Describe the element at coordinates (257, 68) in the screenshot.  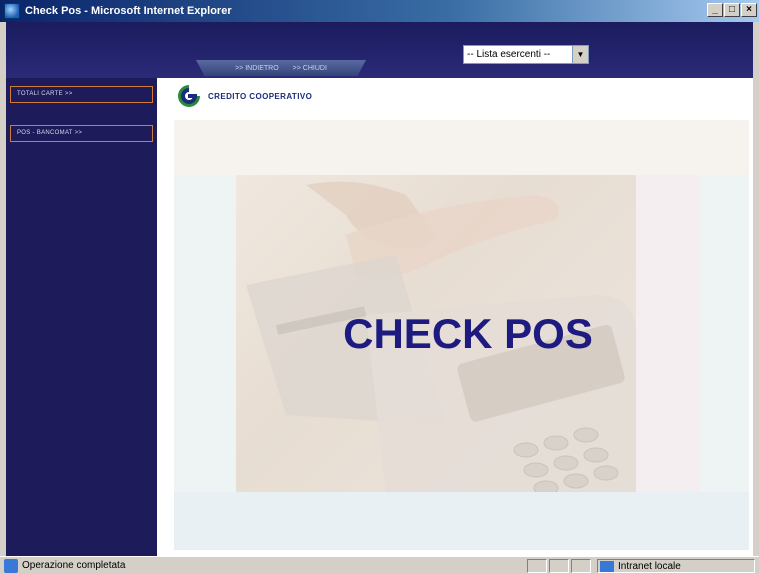
I see `tab-indietro: >> INDIETRO` at that location.